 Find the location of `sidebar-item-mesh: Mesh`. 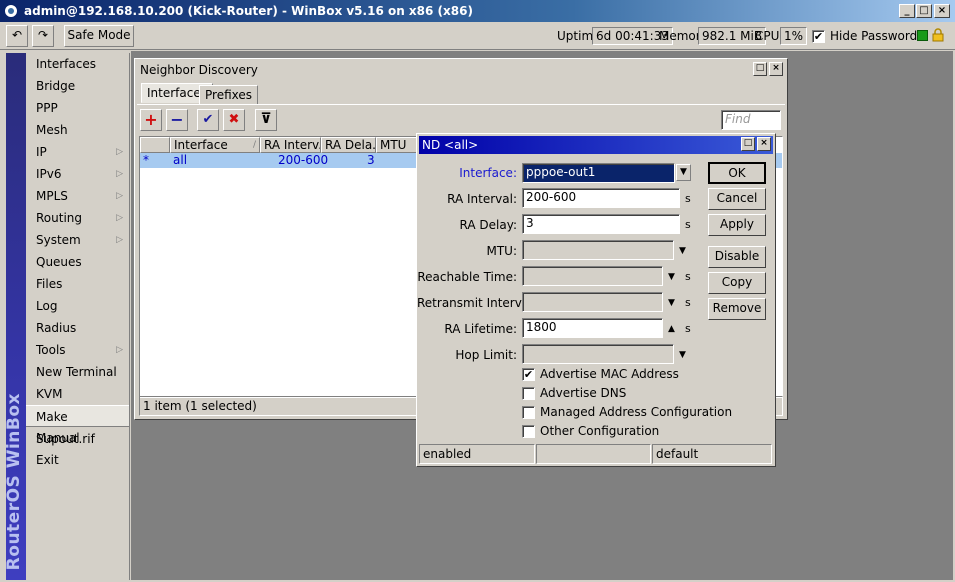

sidebar-item-mesh: Mesh is located at coordinates (77, 130).